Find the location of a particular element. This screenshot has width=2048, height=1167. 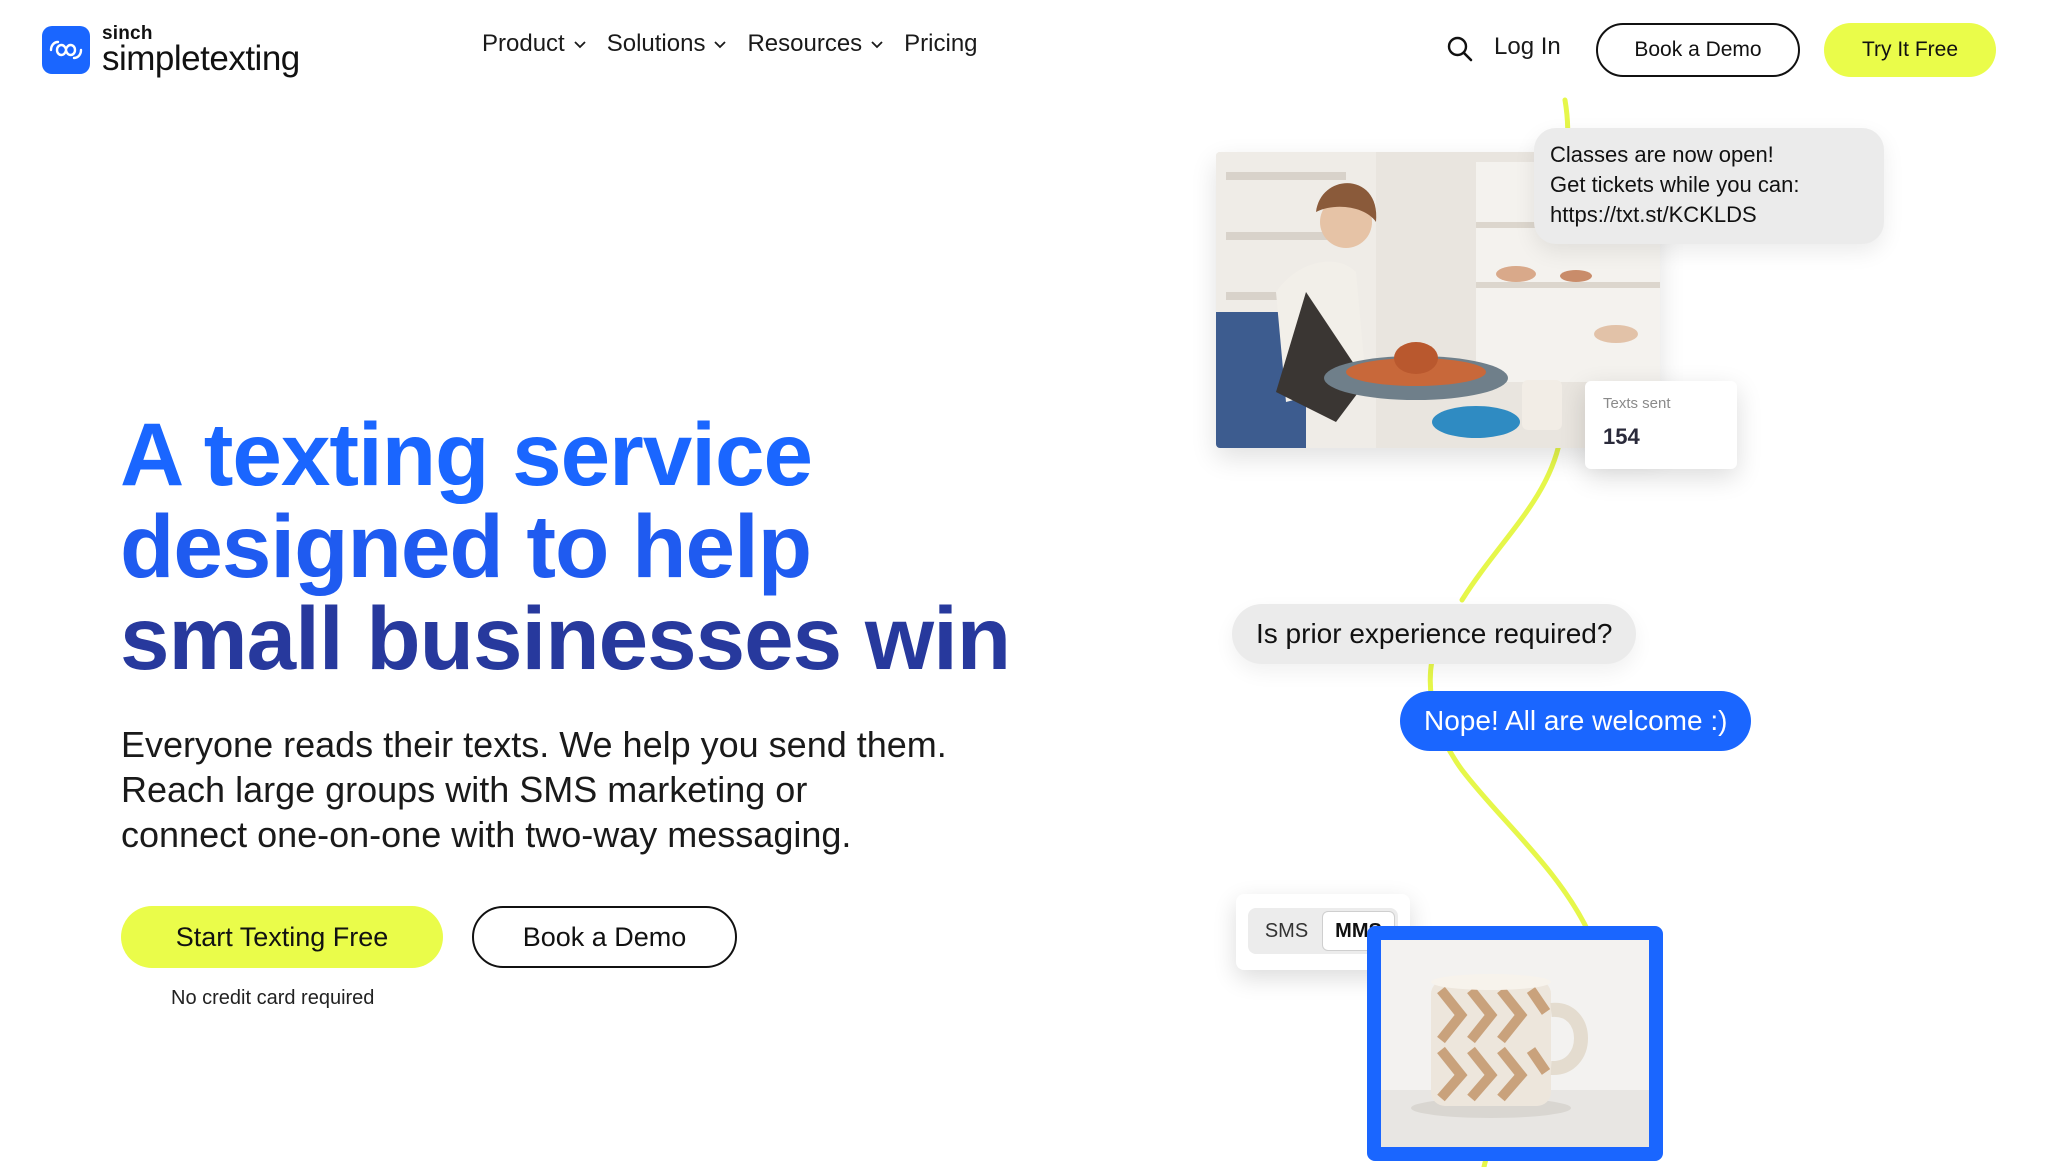

subtext-line: Reach large groups with SMS marketing or is located at coordinates (464, 789).